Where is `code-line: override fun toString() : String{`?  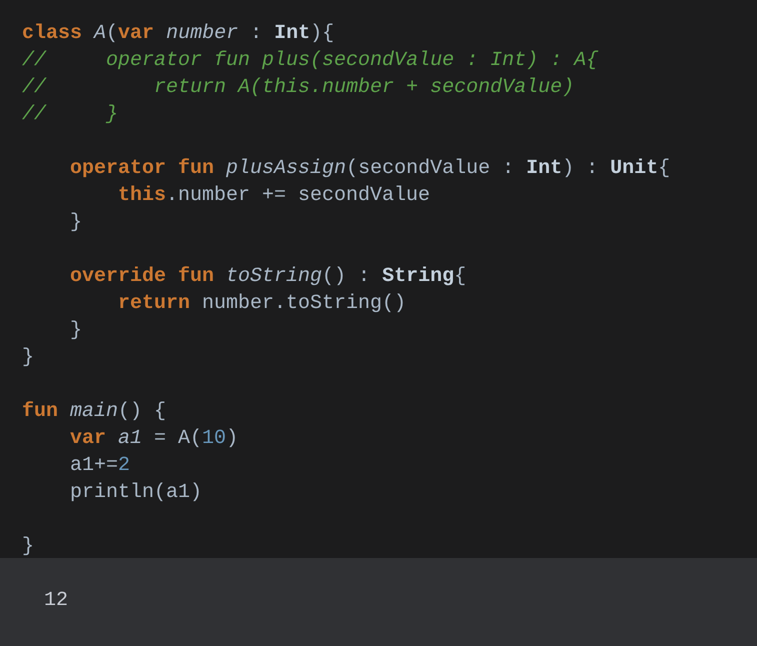
code-line: override fun toString() : String{ is located at coordinates (268, 276).